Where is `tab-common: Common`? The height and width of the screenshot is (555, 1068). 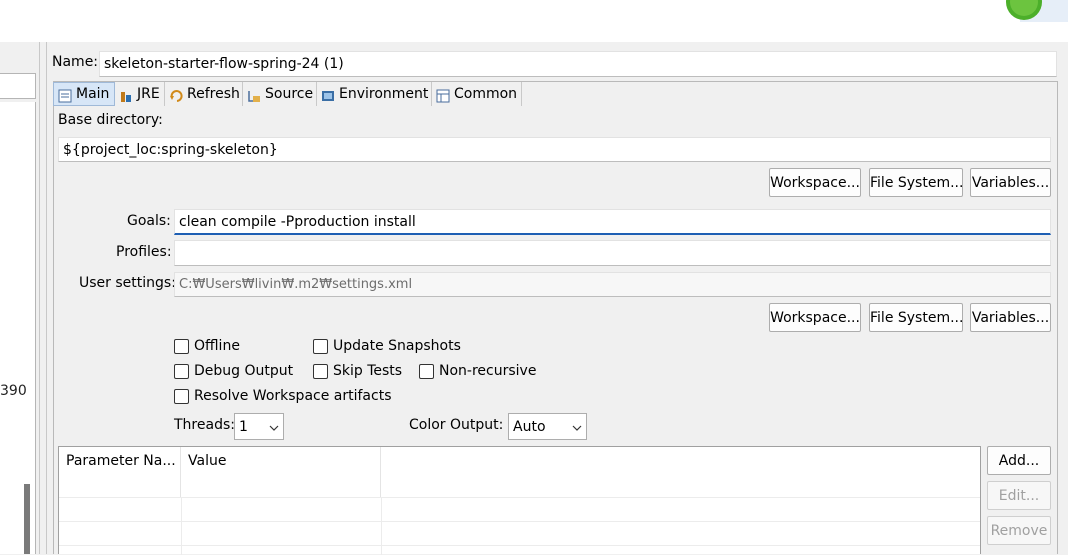 tab-common: Common is located at coordinates (477, 94).